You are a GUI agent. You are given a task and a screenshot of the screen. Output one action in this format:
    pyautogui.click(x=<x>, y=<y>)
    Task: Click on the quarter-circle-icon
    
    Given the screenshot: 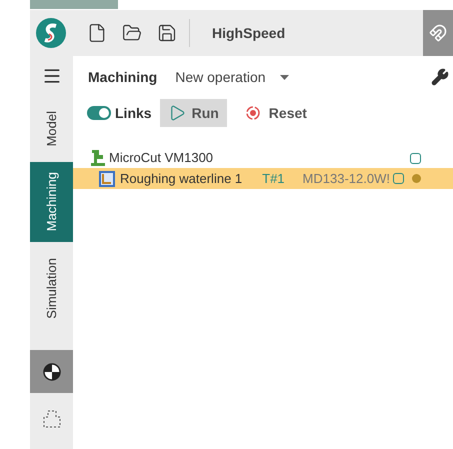 What is the action you would take?
    pyautogui.click(x=51, y=371)
    